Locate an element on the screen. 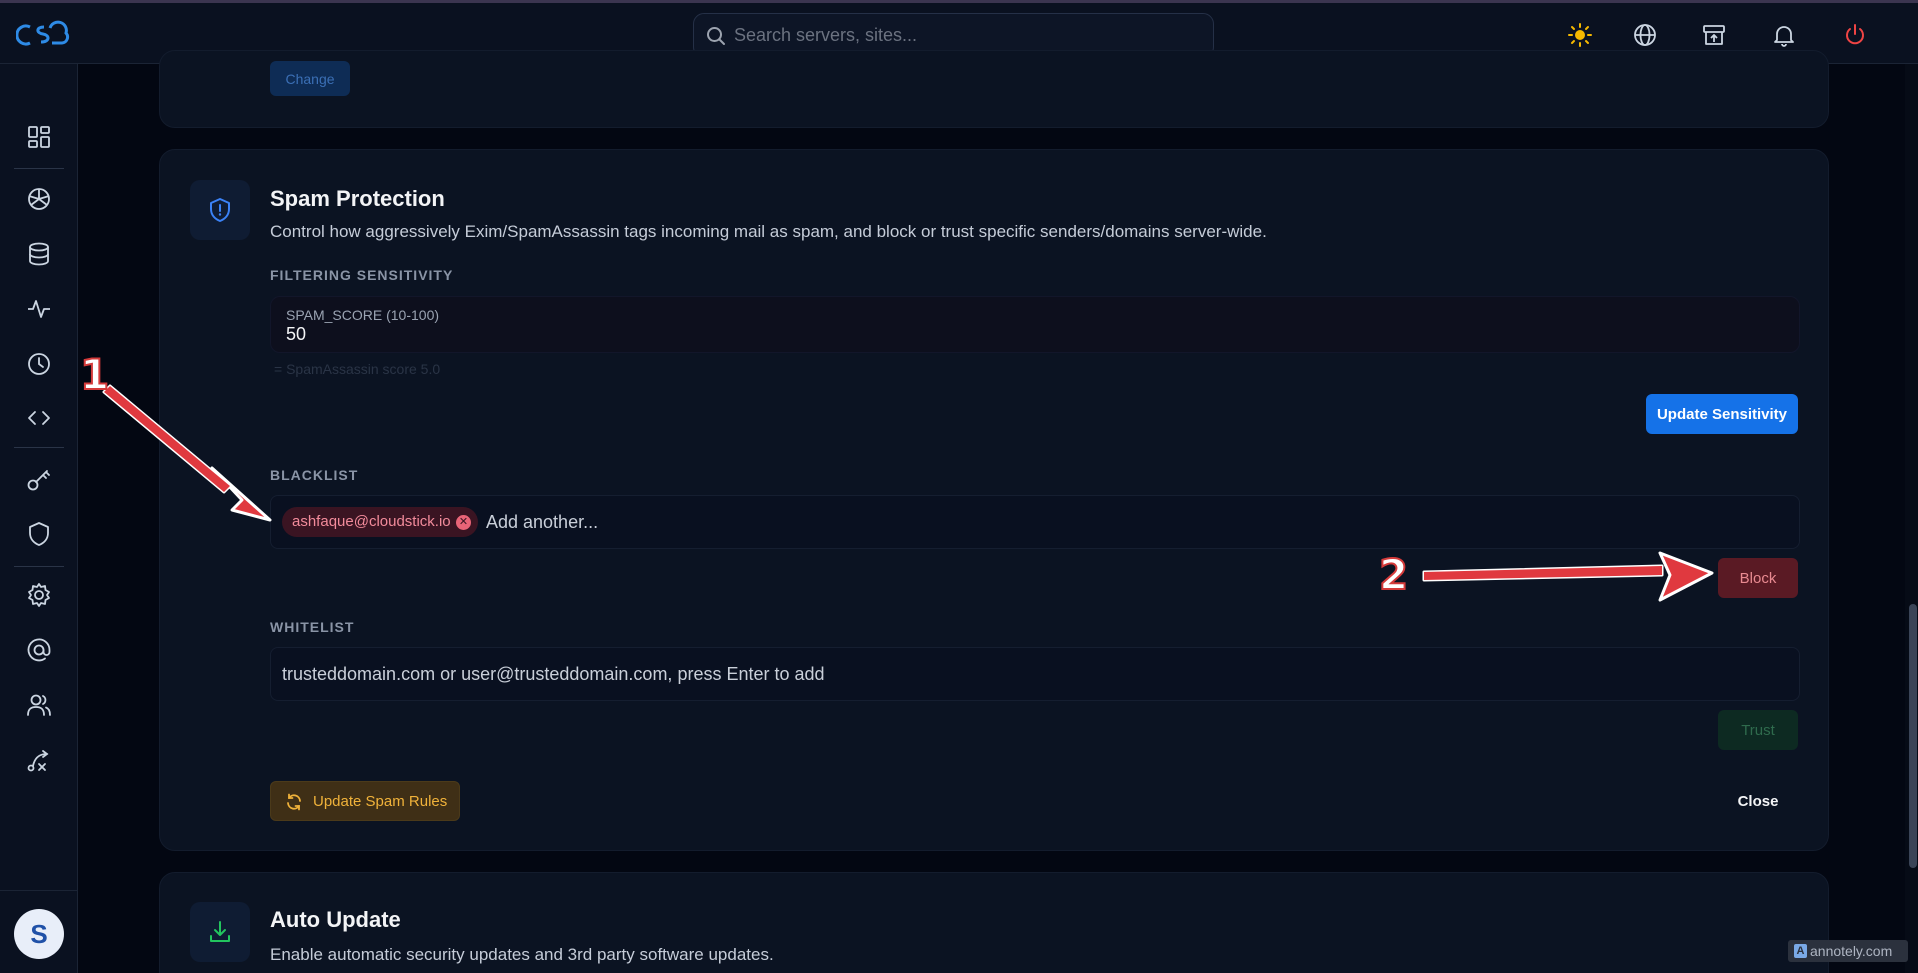 The height and width of the screenshot is (973, 1918). annotation-marker-1: 1 is located at coordinates (94, 374).